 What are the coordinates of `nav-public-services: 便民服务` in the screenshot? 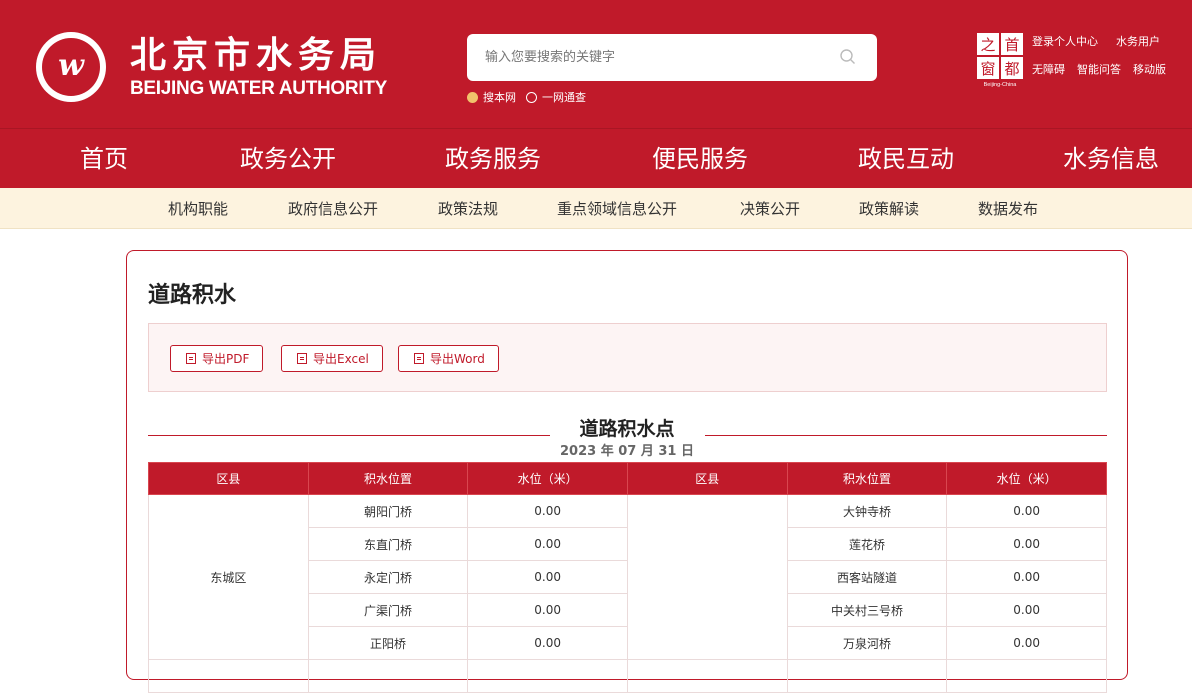 It's located at (700, 159).